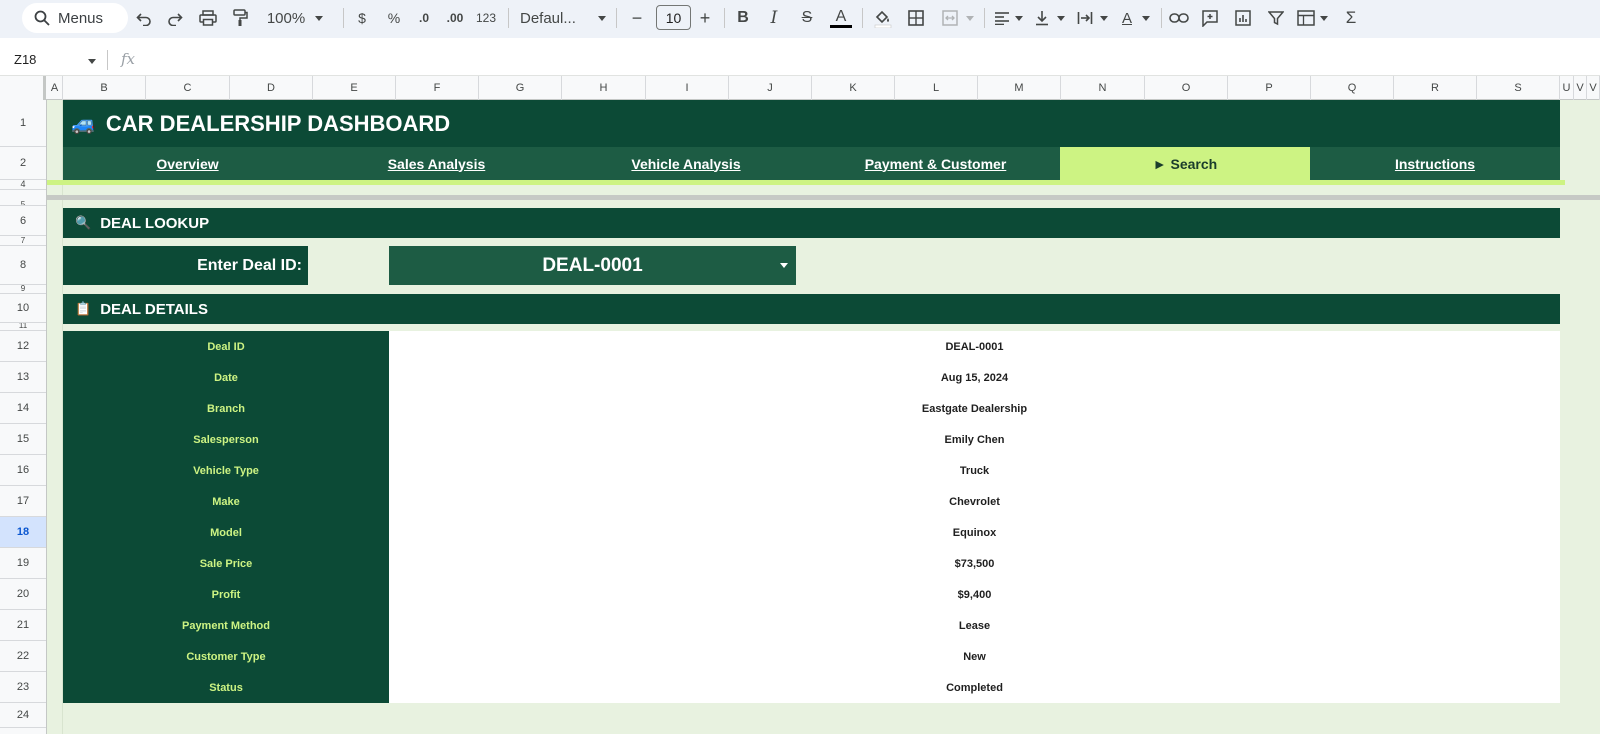 This screenshot has height=734, width=1600. Describe the element at coordinates (974, 594) in the screenshot. I see `detail-value: $9,400` at that location.